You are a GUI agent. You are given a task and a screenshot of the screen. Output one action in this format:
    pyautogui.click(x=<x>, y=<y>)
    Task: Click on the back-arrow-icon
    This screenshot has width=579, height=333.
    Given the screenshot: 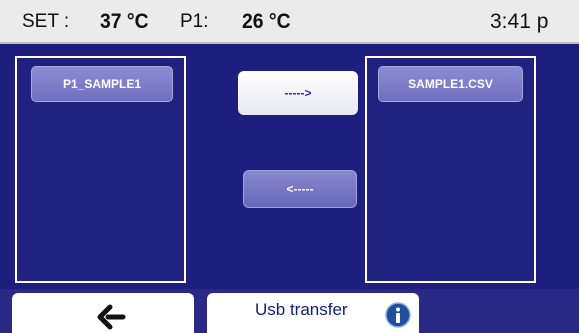 What is the action you would take?
    pyautogui.click(x=111, y=317)
    